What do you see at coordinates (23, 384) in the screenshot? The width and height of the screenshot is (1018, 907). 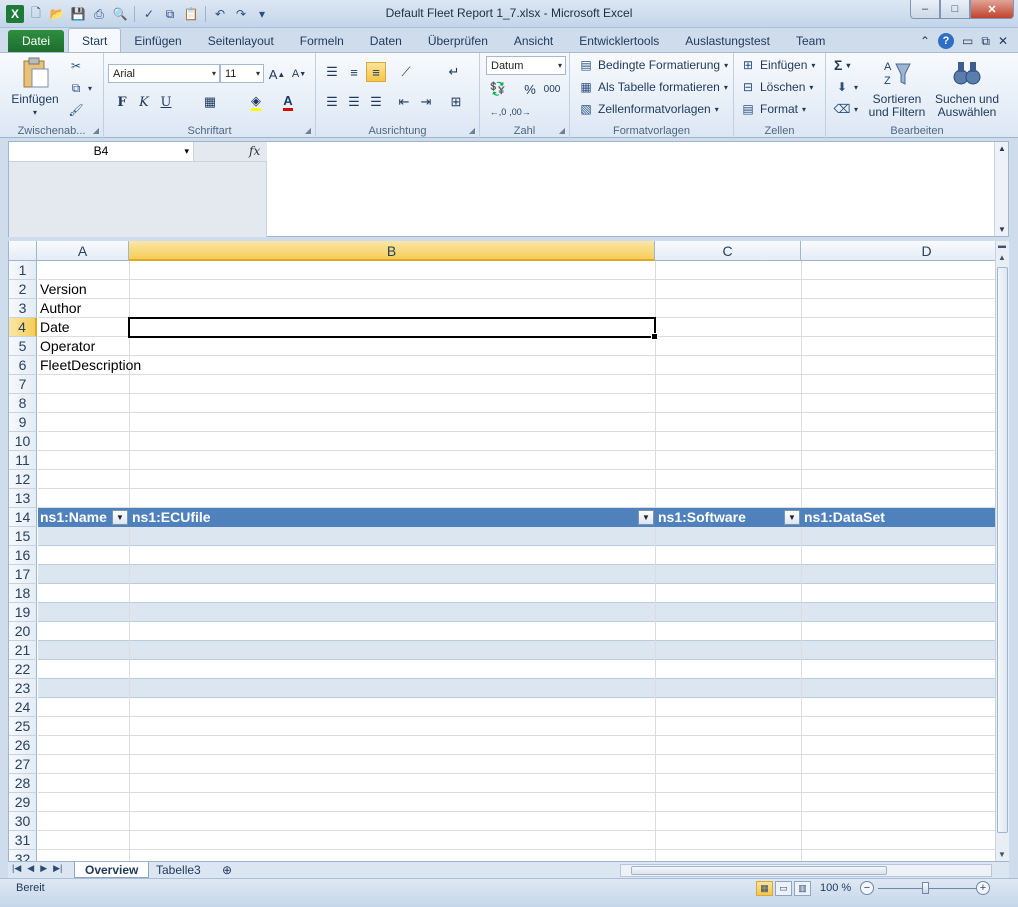 I see `row-header: 7` at bounding box center [23, 384].